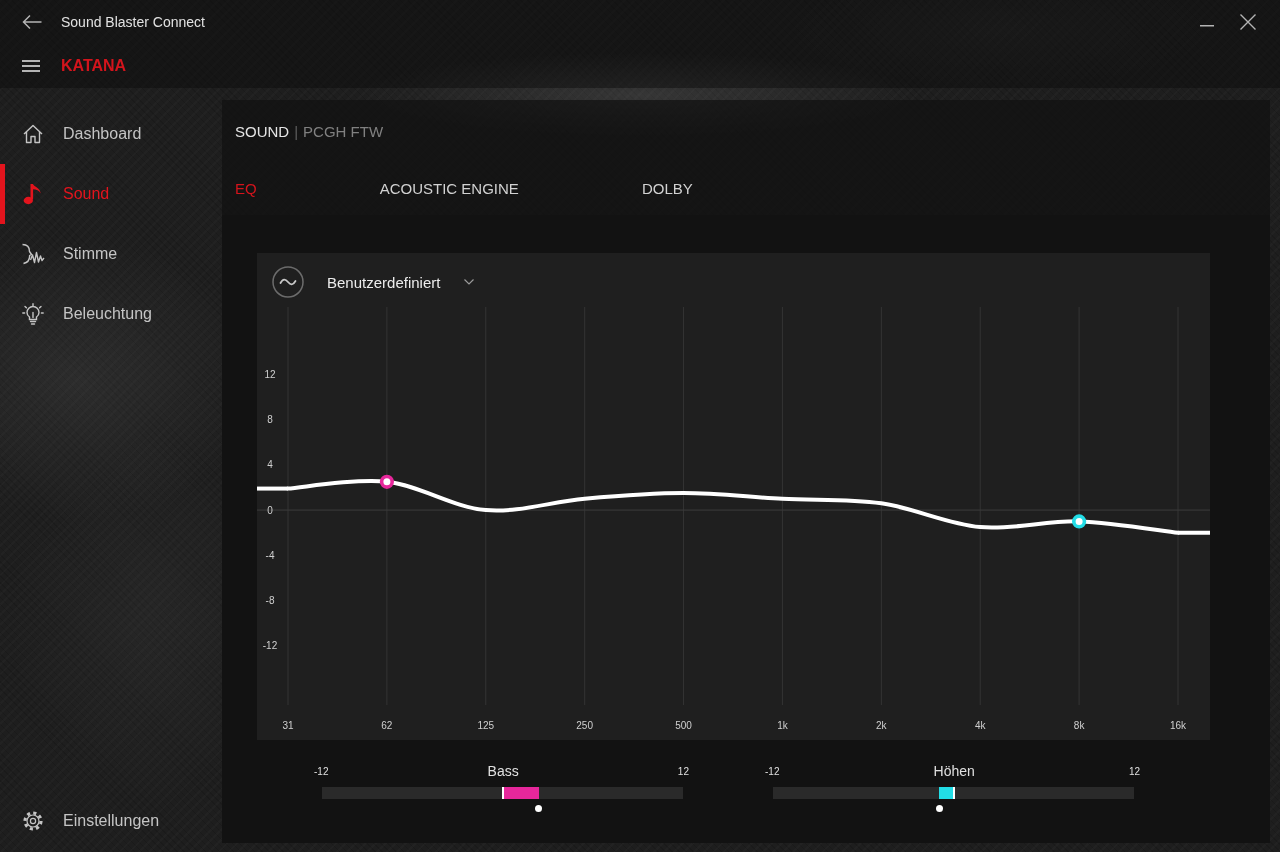 This screenshot has width=1280, height=852. What do you see at coordinates (782, 725) in the screenshot?
I see `x-axis-label: 1k` at bounding box center [782, 725].